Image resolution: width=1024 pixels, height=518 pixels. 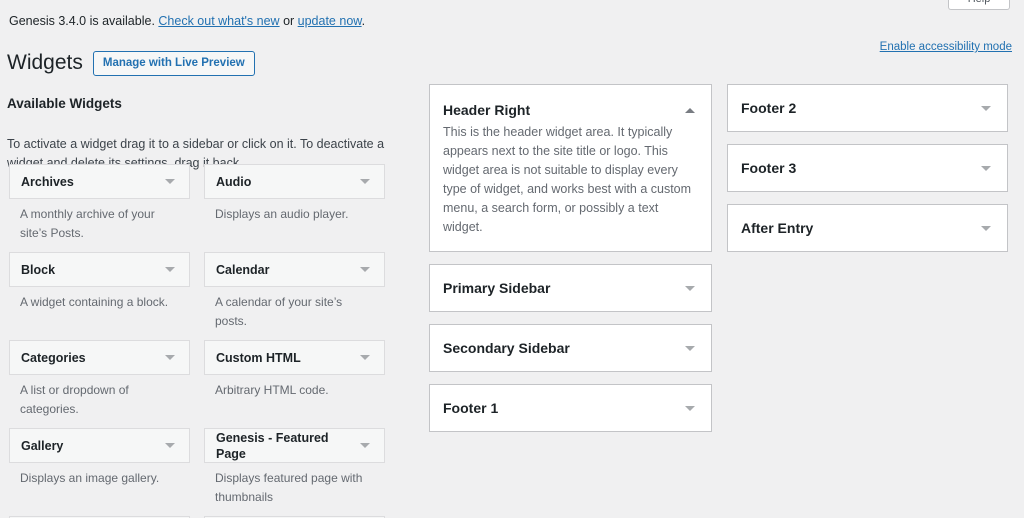 What do you see at coordinates (471, 408) in the screenshot?
I see `sidebar-panel-title: Footer 1` at bounding box center [471, 408].